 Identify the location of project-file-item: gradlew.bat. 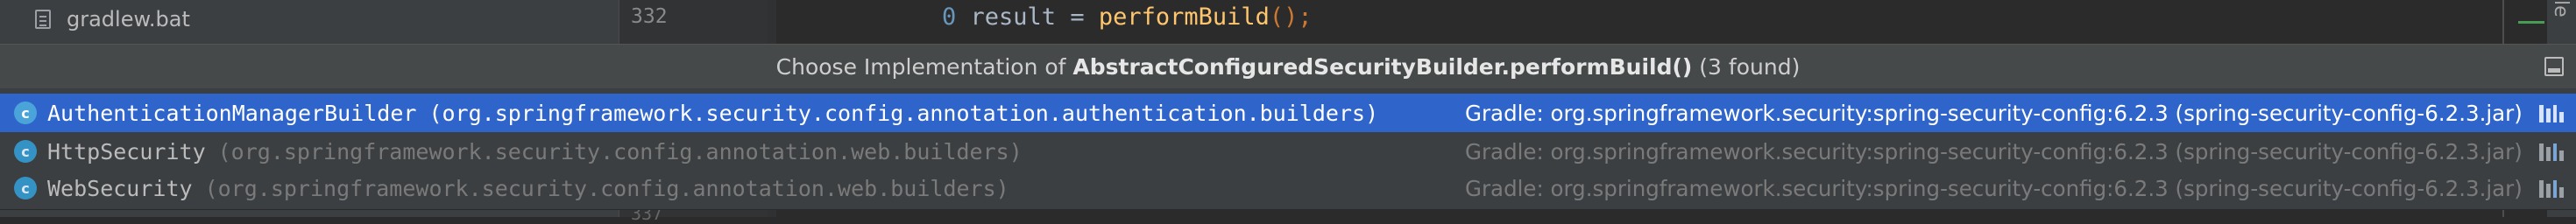
(112, 19).